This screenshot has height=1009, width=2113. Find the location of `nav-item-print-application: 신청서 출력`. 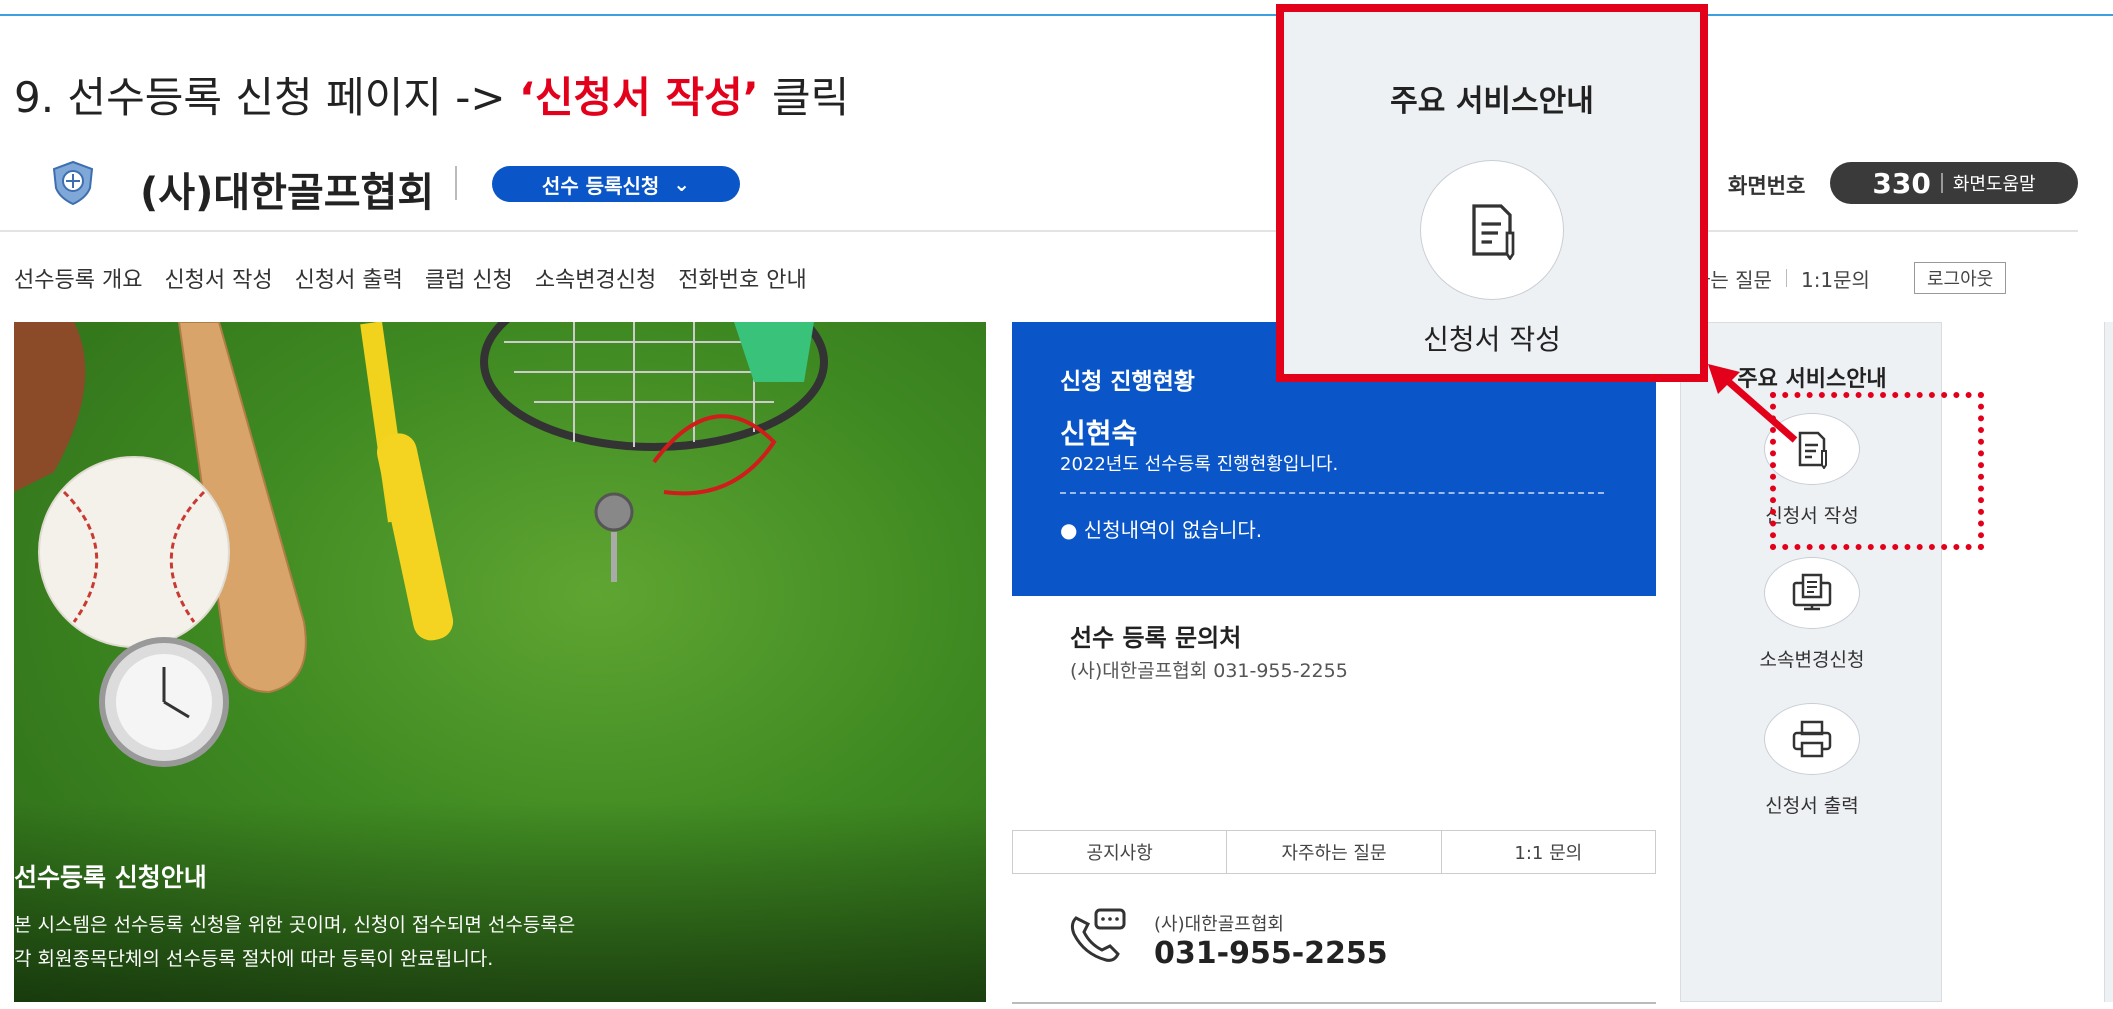

nav-item-print-application: 신청서 출력 is located at coordinates (349, 278).